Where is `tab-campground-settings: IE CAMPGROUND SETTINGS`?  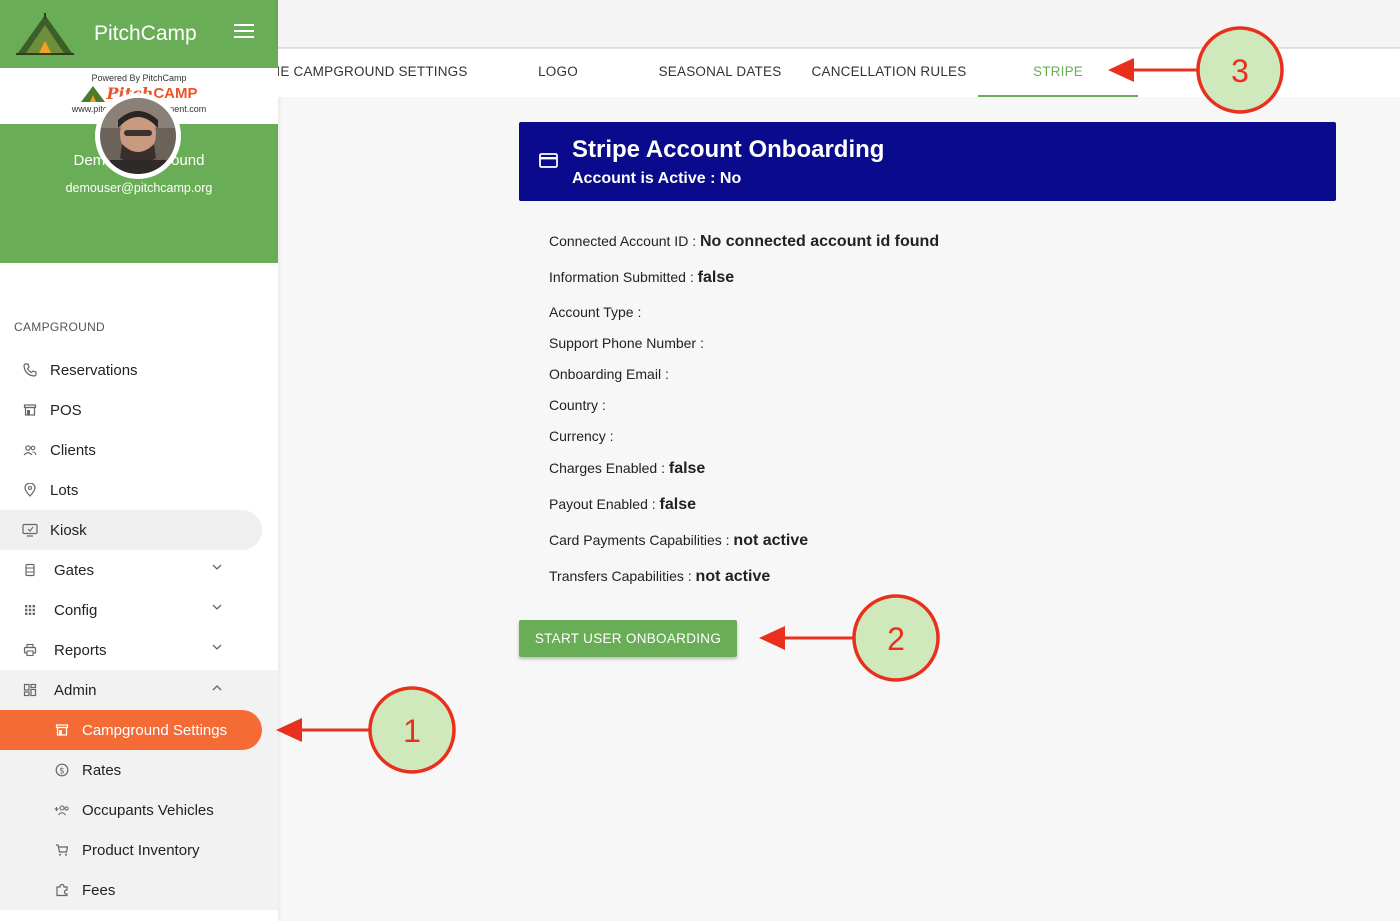
tab-campground-settings: IE CAMPGROUND SETTINGS is located at coordinates (375, 73).